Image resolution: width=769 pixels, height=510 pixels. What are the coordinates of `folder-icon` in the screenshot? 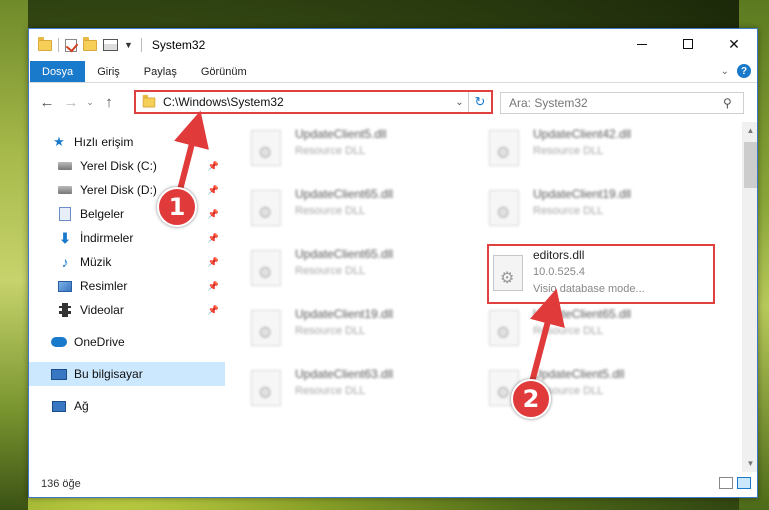 It's located at (45, 43).